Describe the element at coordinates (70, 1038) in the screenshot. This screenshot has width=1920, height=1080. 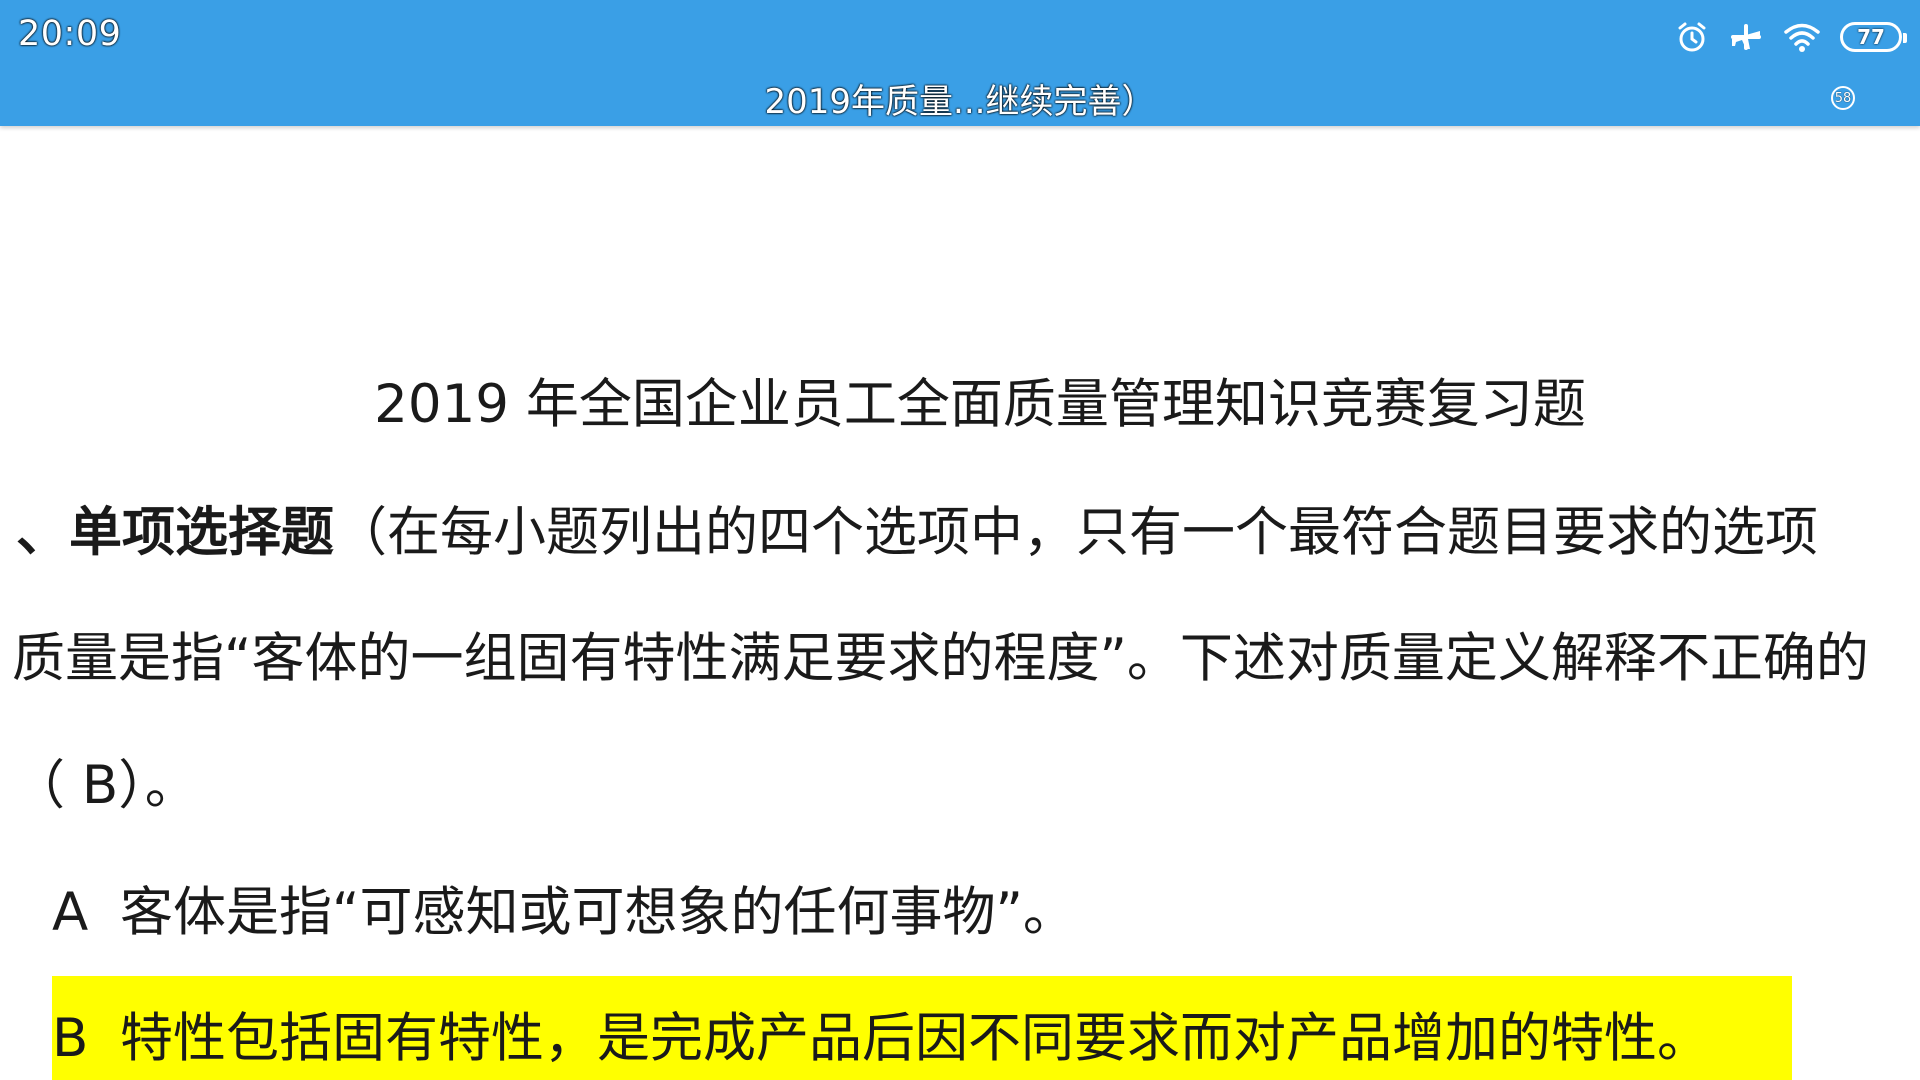
I see `option-letter: B` at that location.